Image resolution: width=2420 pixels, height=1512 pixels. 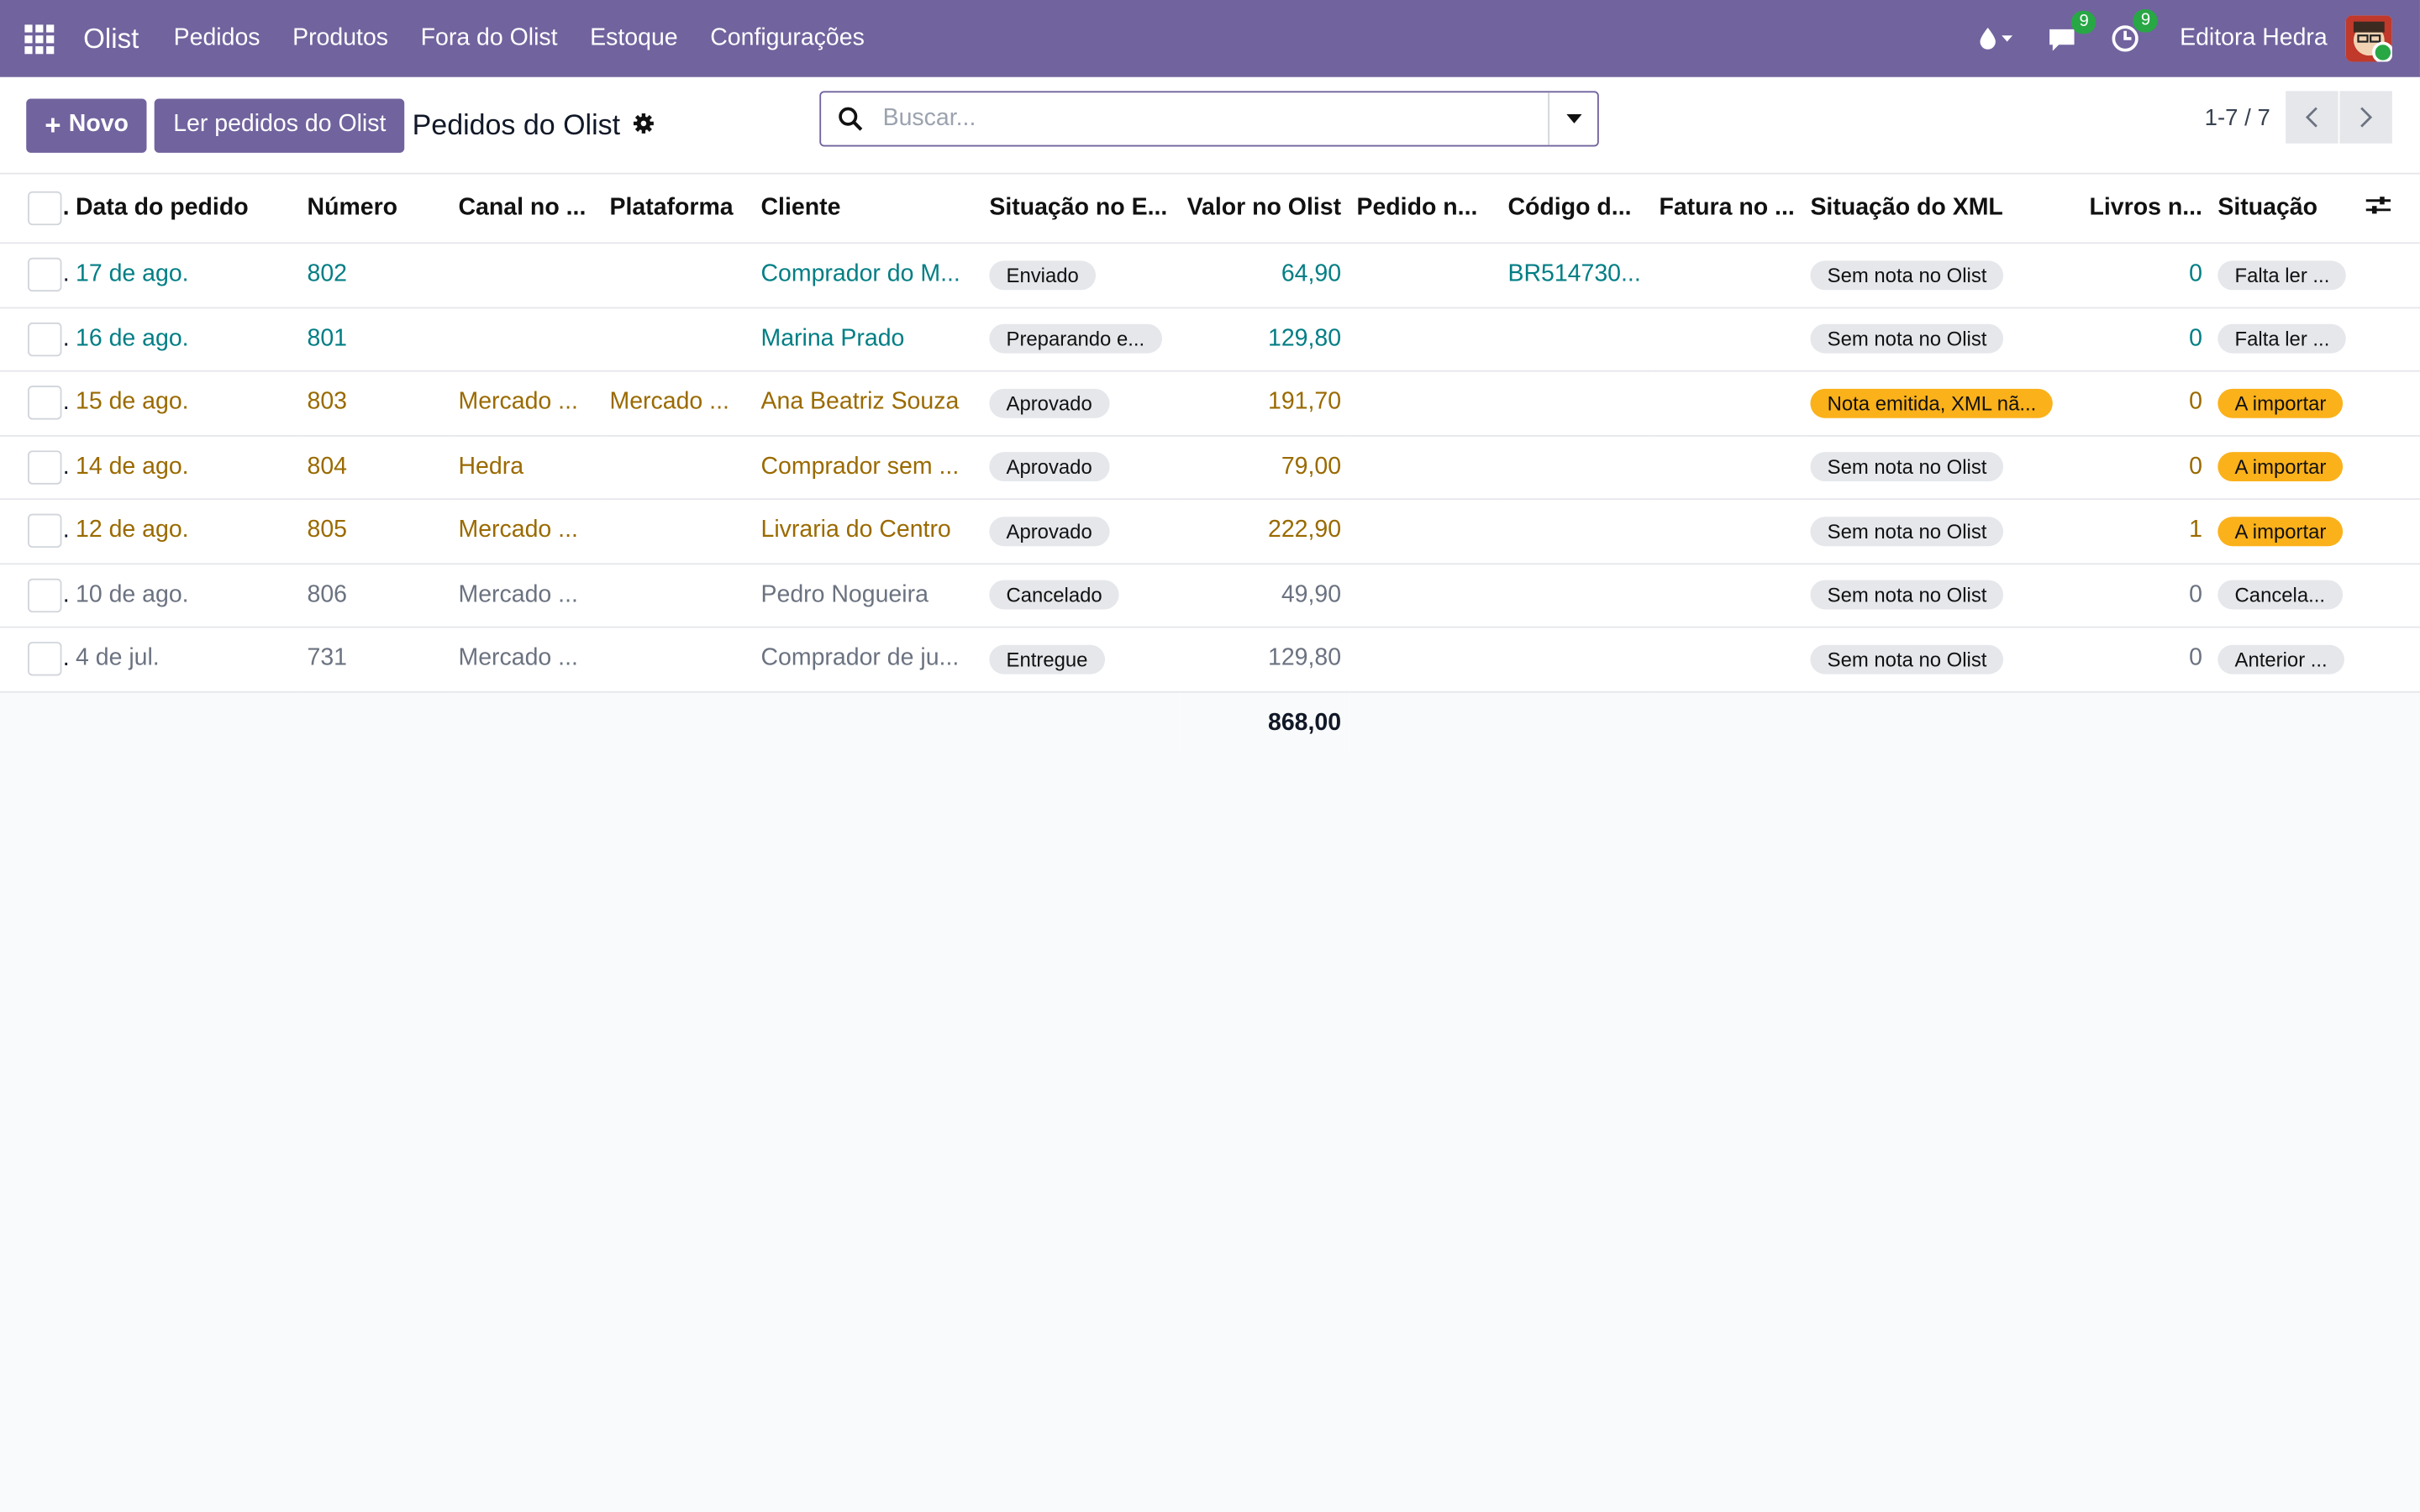 I want to click on sales-channel, so click(x=526, y=339).